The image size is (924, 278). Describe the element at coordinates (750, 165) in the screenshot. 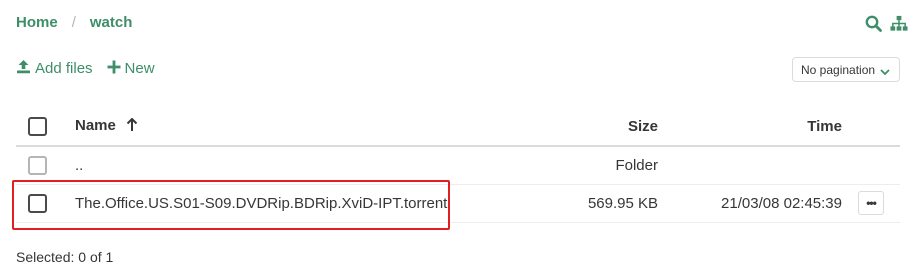

I see `row-time` at that location.